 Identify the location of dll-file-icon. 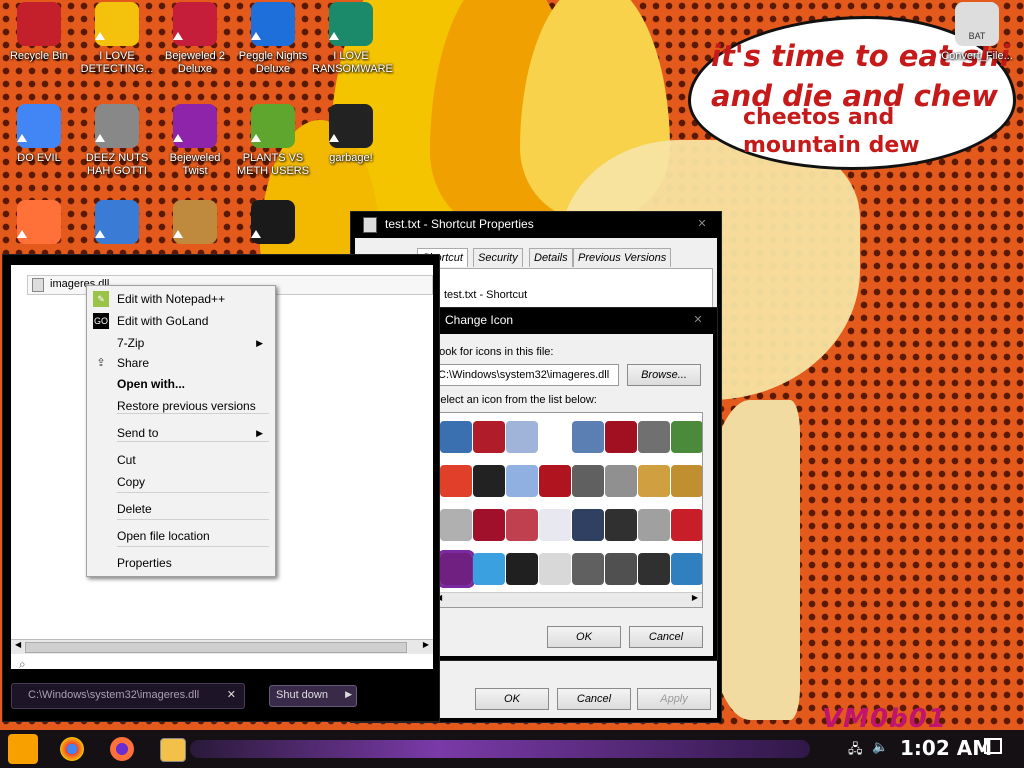
(38, 285).